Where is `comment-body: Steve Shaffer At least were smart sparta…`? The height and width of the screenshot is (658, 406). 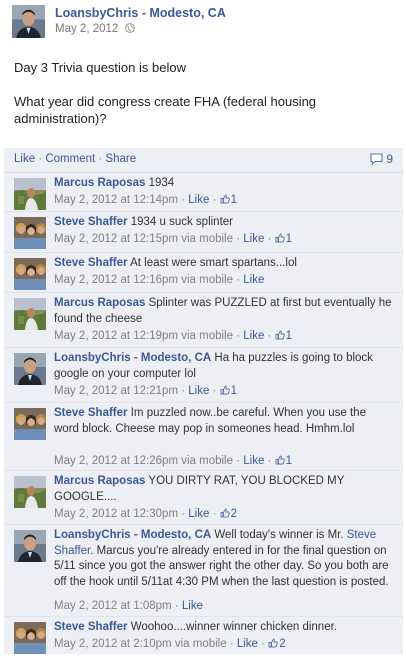
comment-body: Steve Shaffer At least were smart sparta… is located at coordinates (224, 264).